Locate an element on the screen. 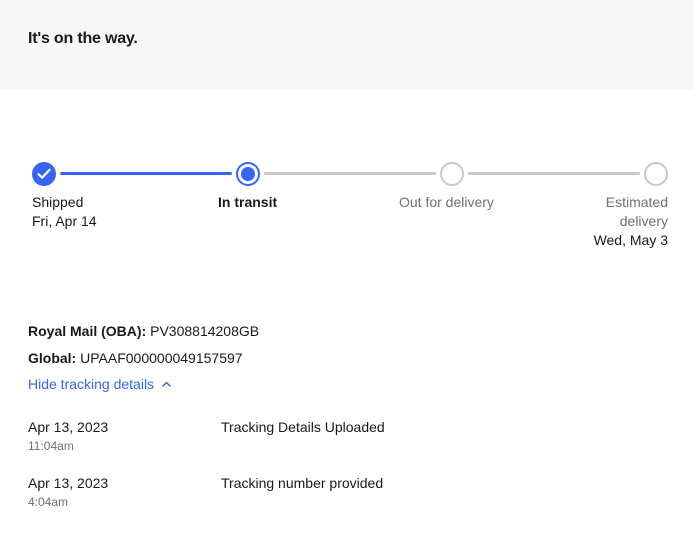 This screenshot has width=693, height=545. progress-line-shipped-to-transit is located at coordinates (146, 173).